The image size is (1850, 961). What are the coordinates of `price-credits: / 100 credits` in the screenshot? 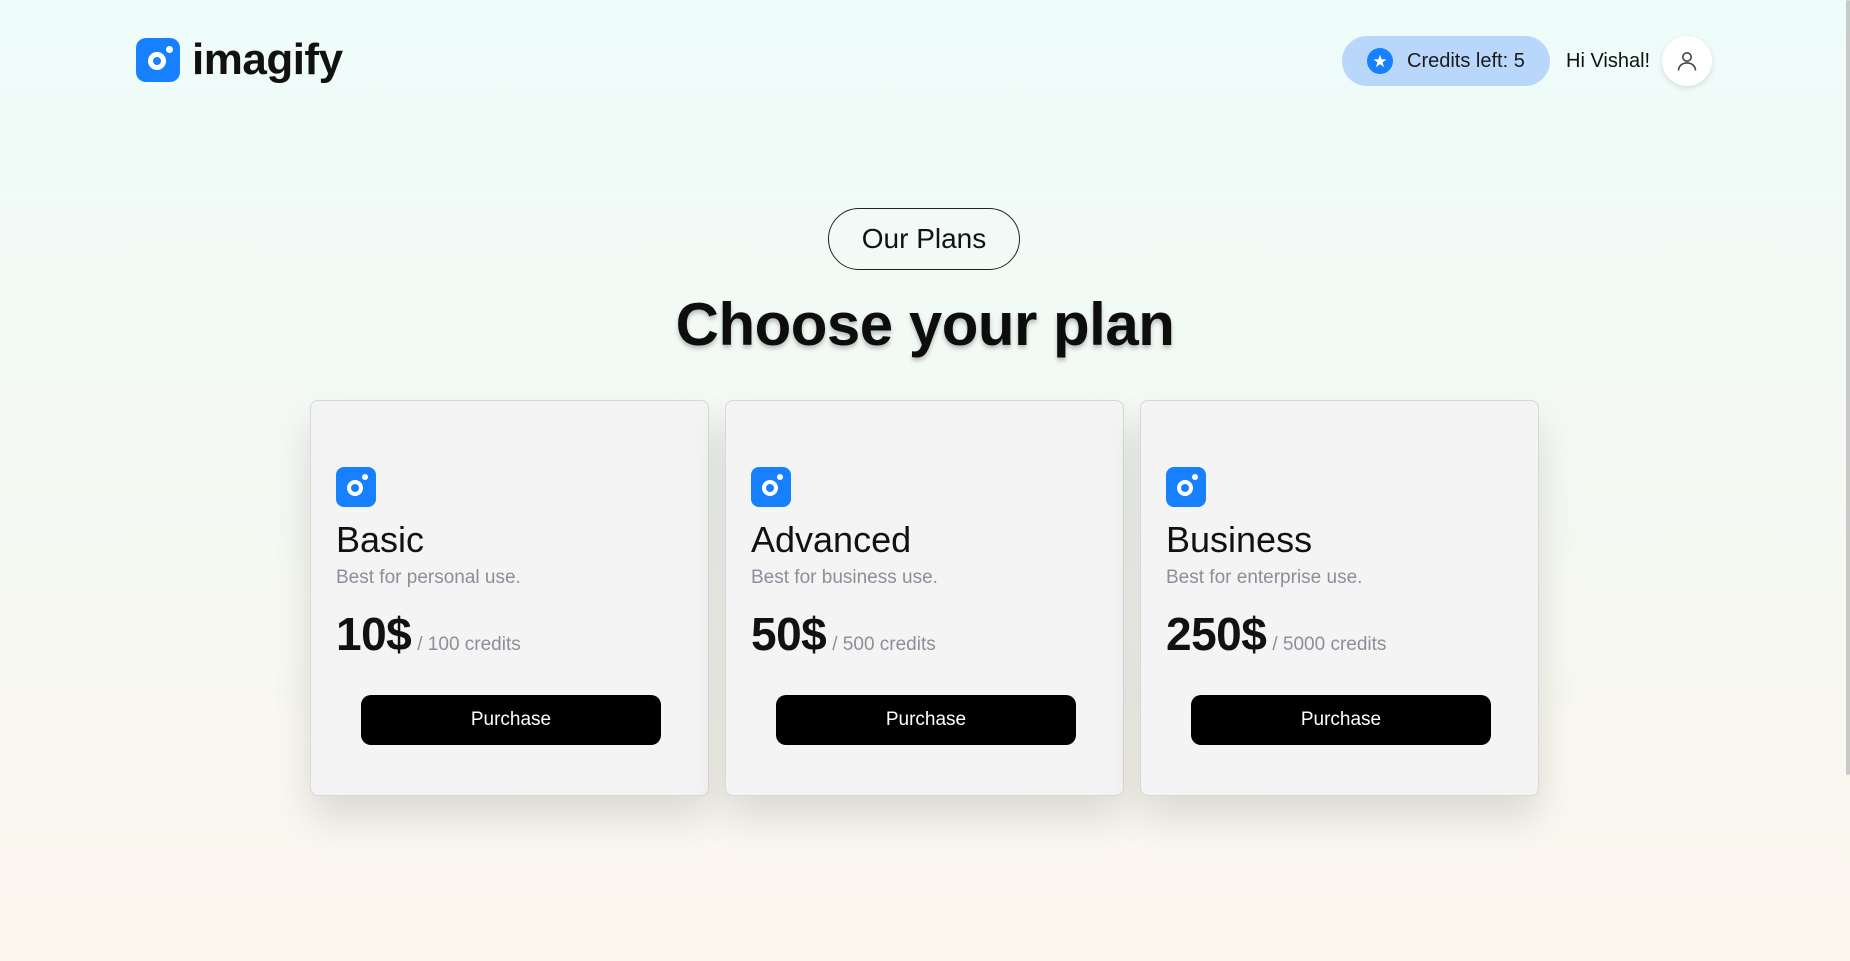 It's located at (469, 644).